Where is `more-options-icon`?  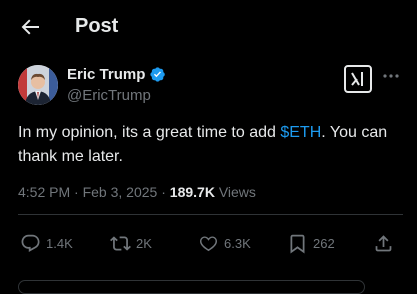
more-options-icon is located at coordinates (391, 76).